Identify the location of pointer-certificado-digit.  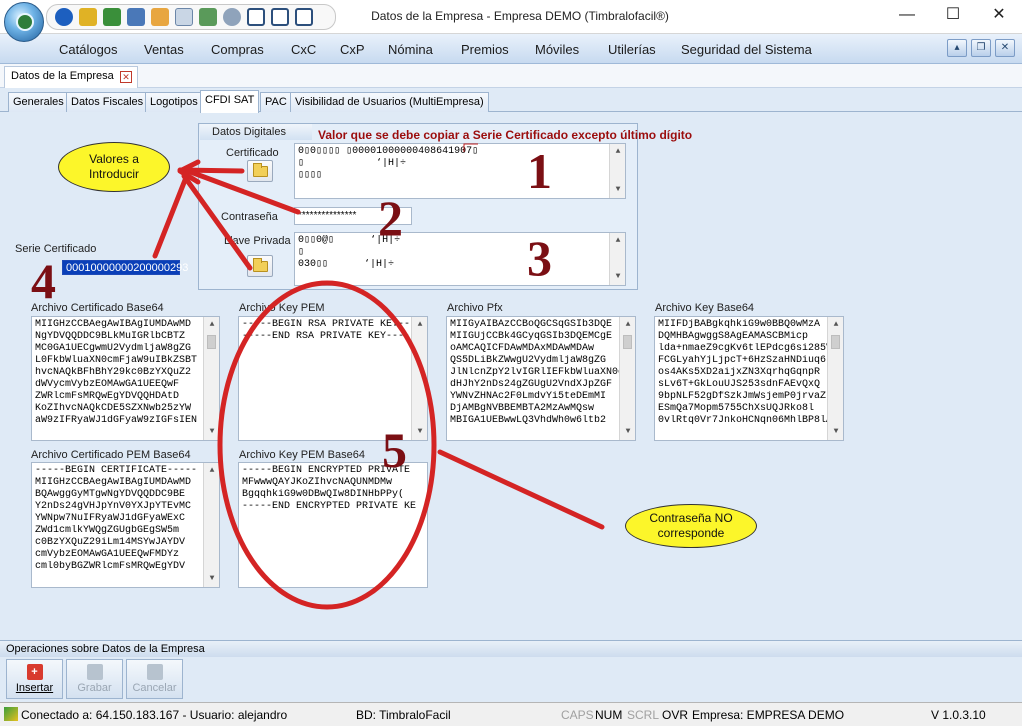
(470, 147).